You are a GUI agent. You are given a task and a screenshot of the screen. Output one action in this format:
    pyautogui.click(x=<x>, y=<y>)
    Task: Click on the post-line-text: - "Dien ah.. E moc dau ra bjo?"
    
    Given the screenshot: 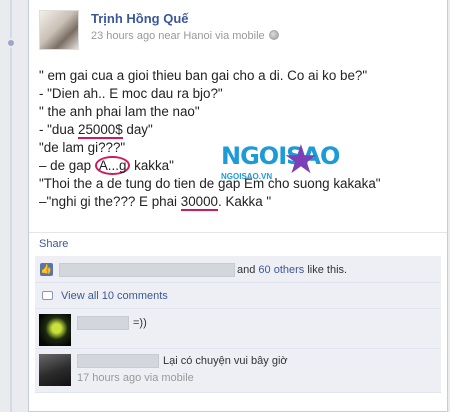 What is the action you would take?
    pyautogui.click(x=131, y=93)
    